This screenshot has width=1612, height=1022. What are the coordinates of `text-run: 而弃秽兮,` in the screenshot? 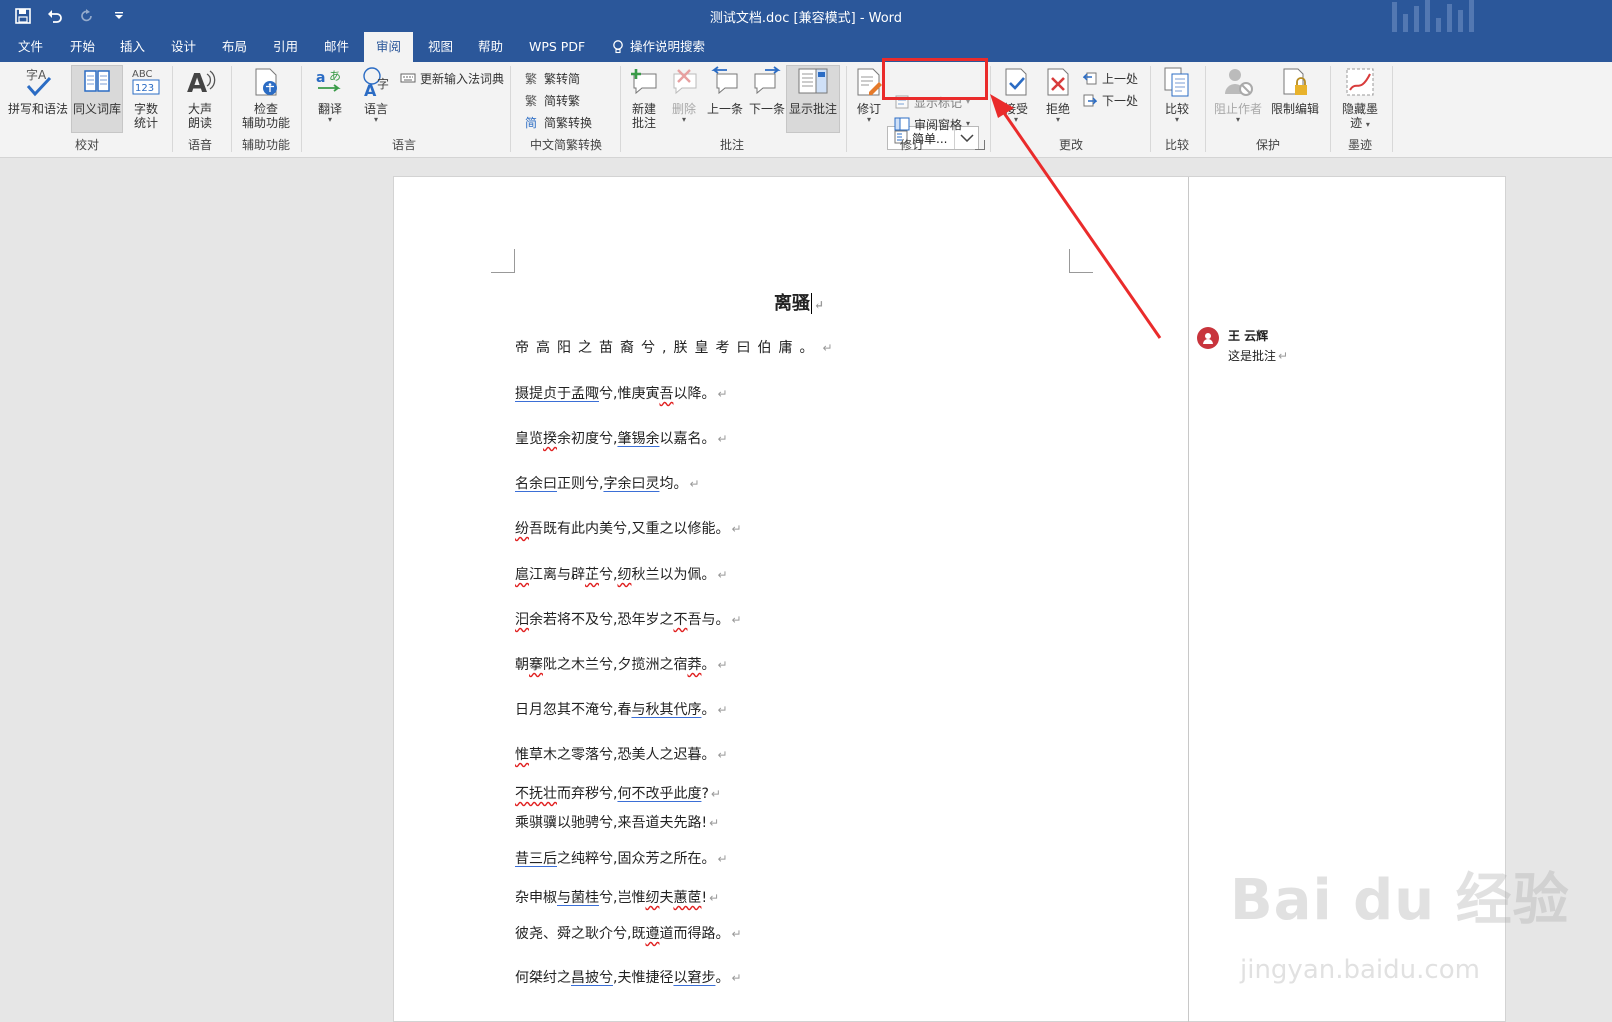 It's located at (587, 794).